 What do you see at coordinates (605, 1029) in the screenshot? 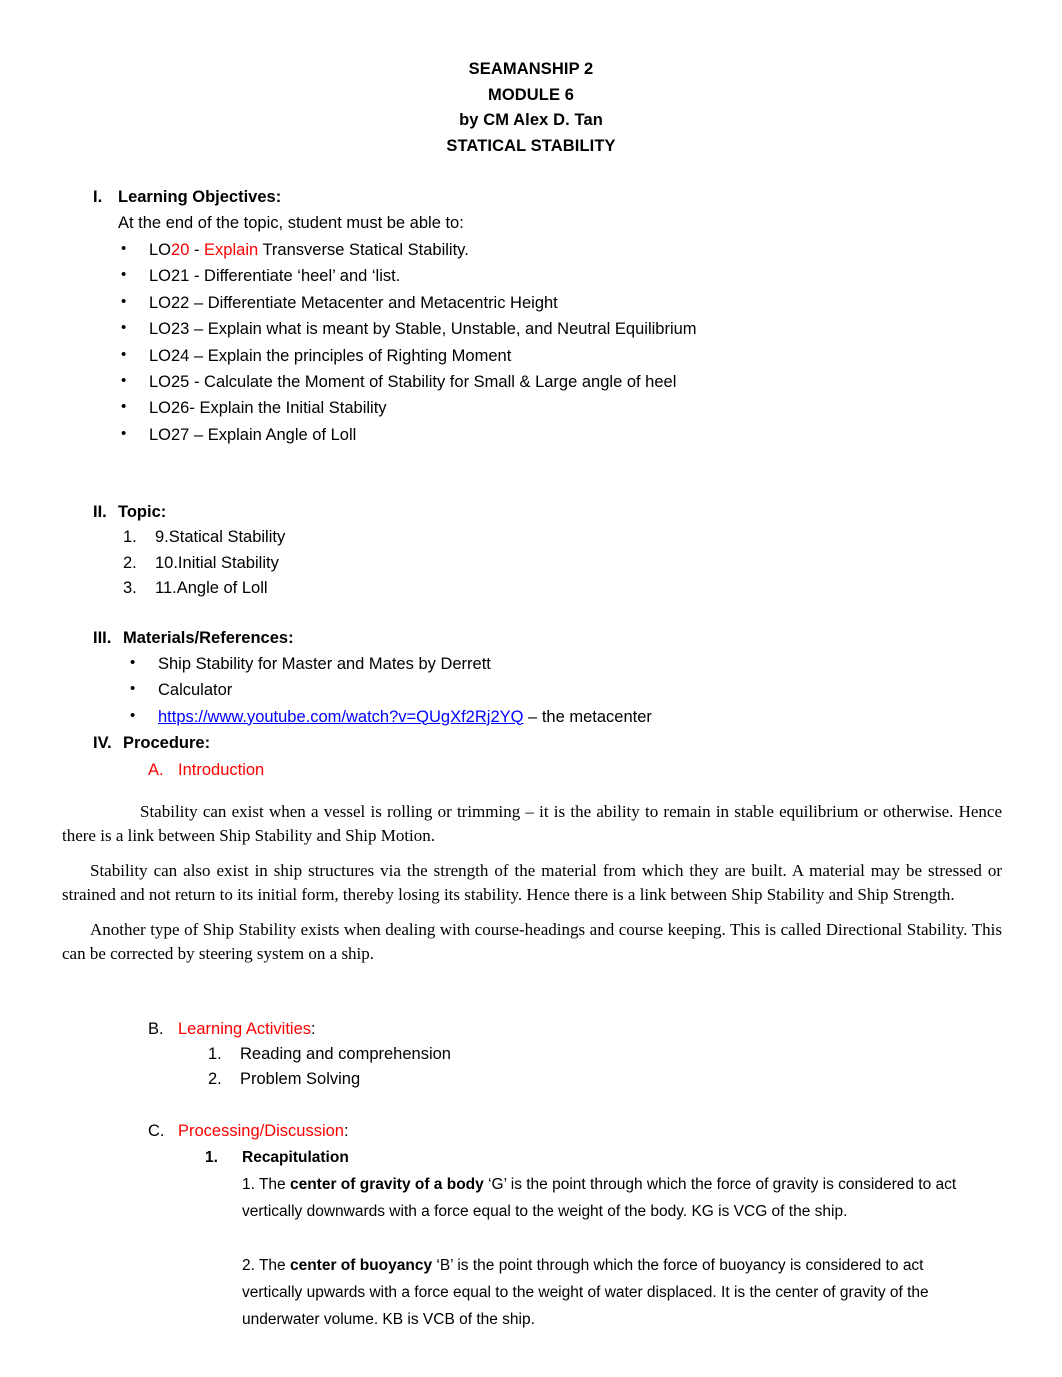
I see `subsection-b-learning-activities: B. Learning Activities:` at bounding box center [605, 1029].